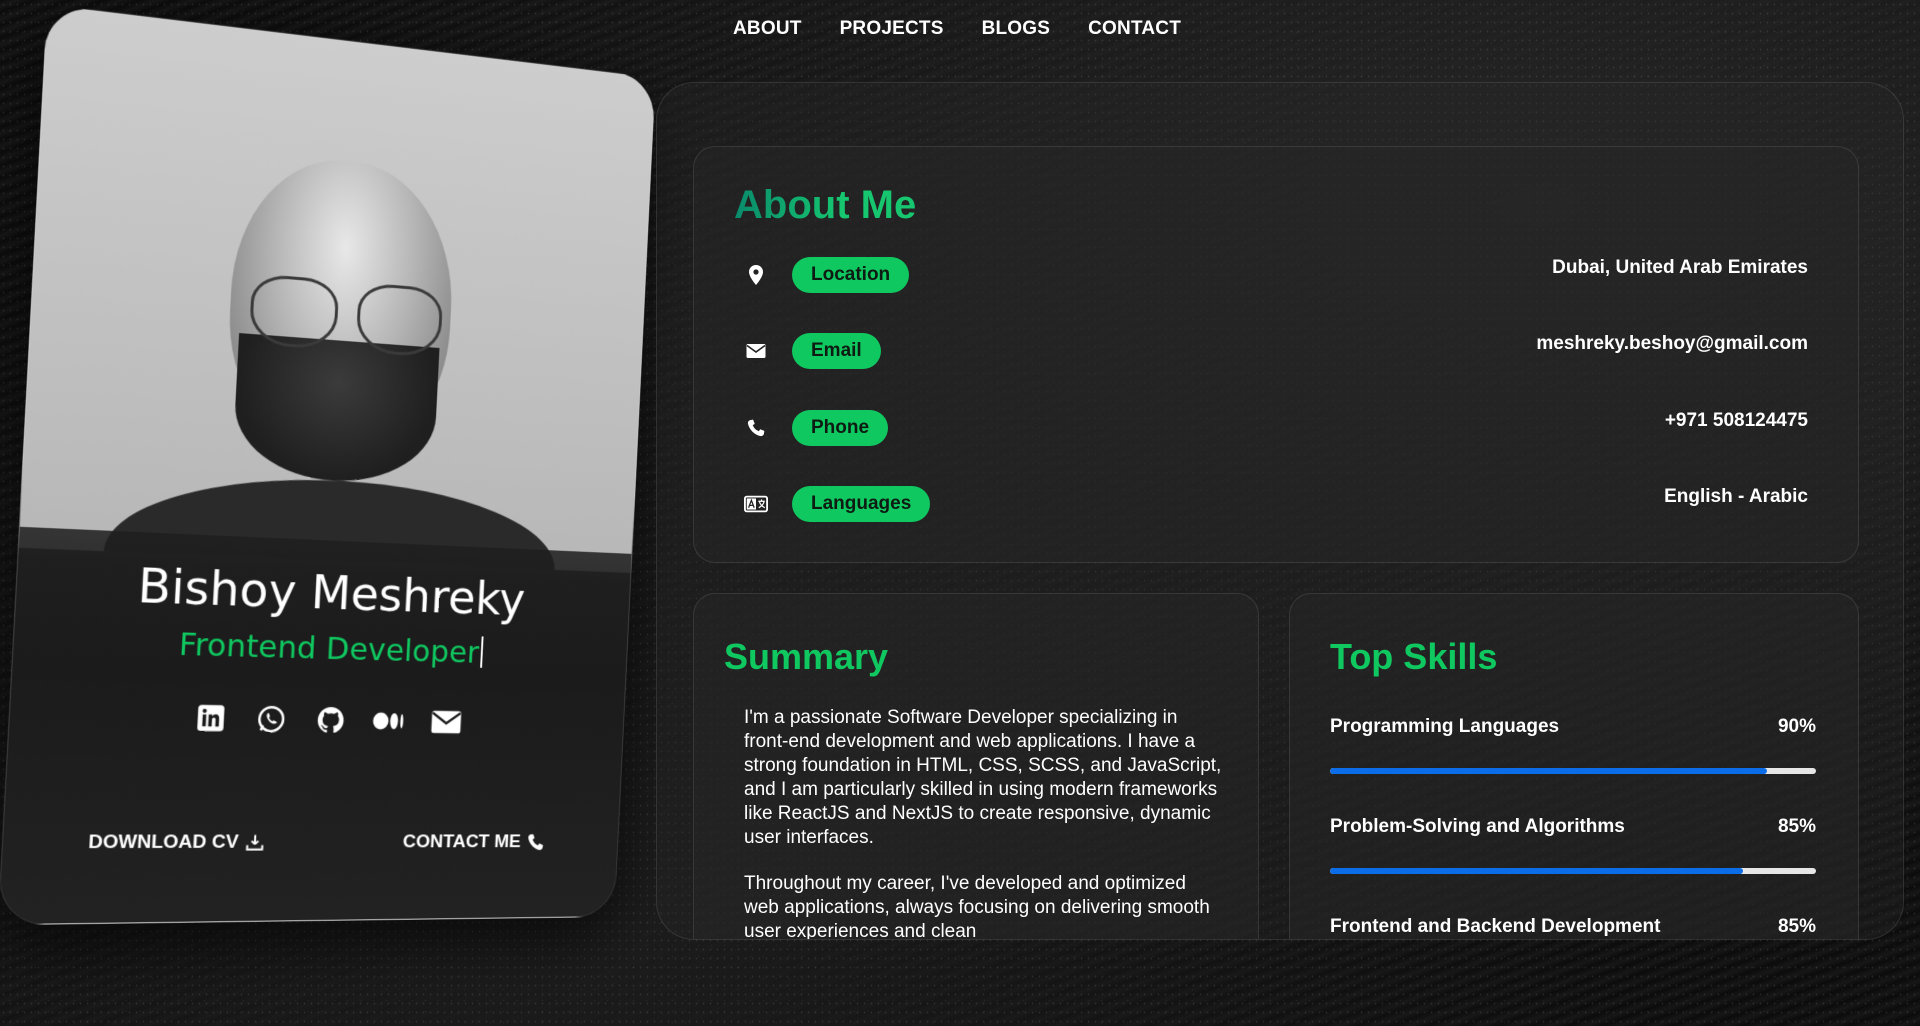 This screenshot has width=1920, height=1026. What do you see at coordinates (389, 721) in the screenshot?
I see `medium-icon` at bounding box center [389, 721].